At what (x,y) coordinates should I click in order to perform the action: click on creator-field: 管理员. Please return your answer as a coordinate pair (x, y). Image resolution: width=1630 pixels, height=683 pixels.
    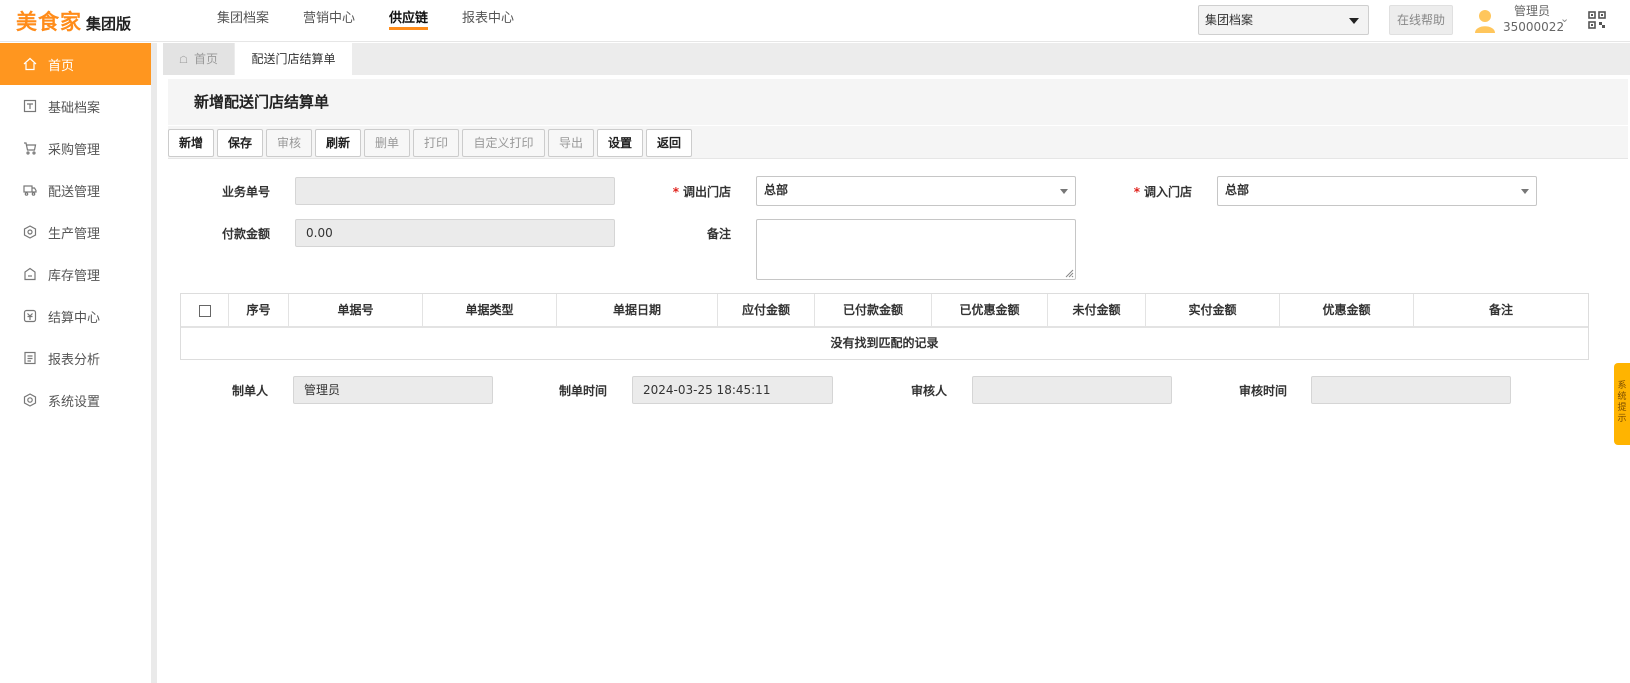
    Looking at the image, I should click on (393, 390).